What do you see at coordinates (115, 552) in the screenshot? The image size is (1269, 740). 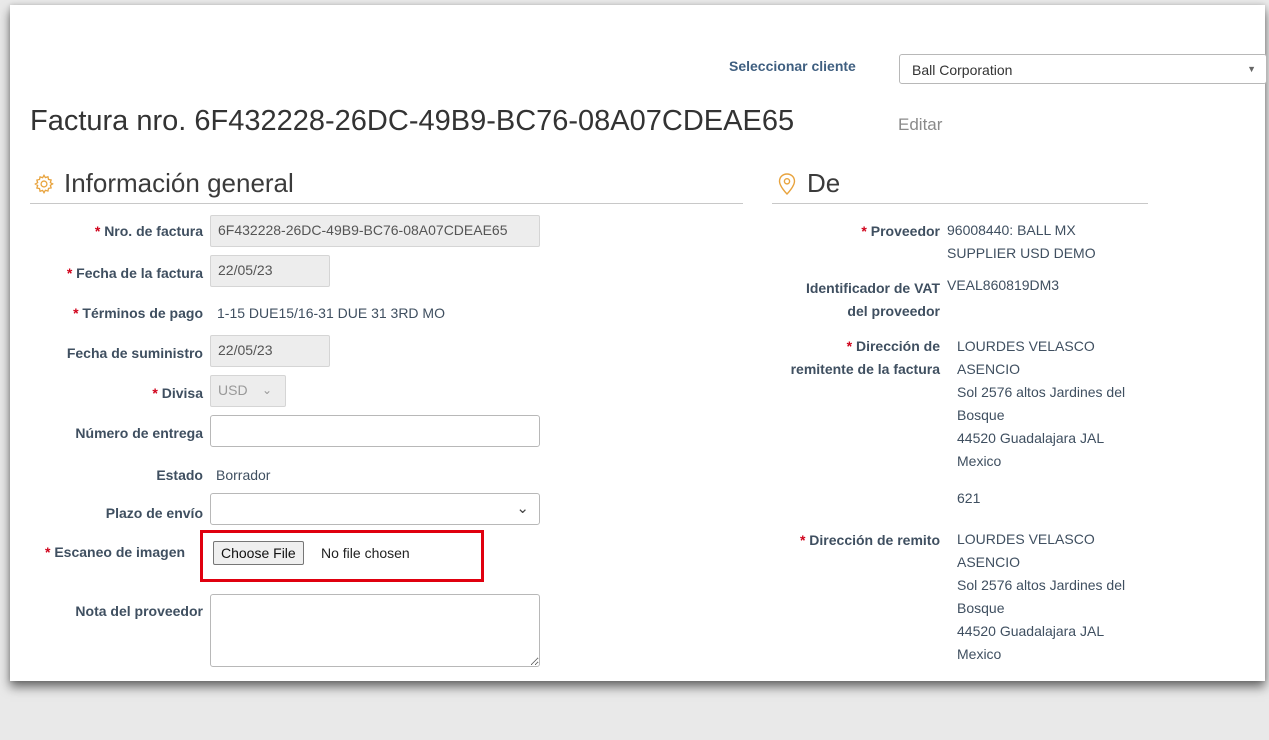 I see `image-scan-label: * Escaneo de imagen` at bounding box center [115, 552].